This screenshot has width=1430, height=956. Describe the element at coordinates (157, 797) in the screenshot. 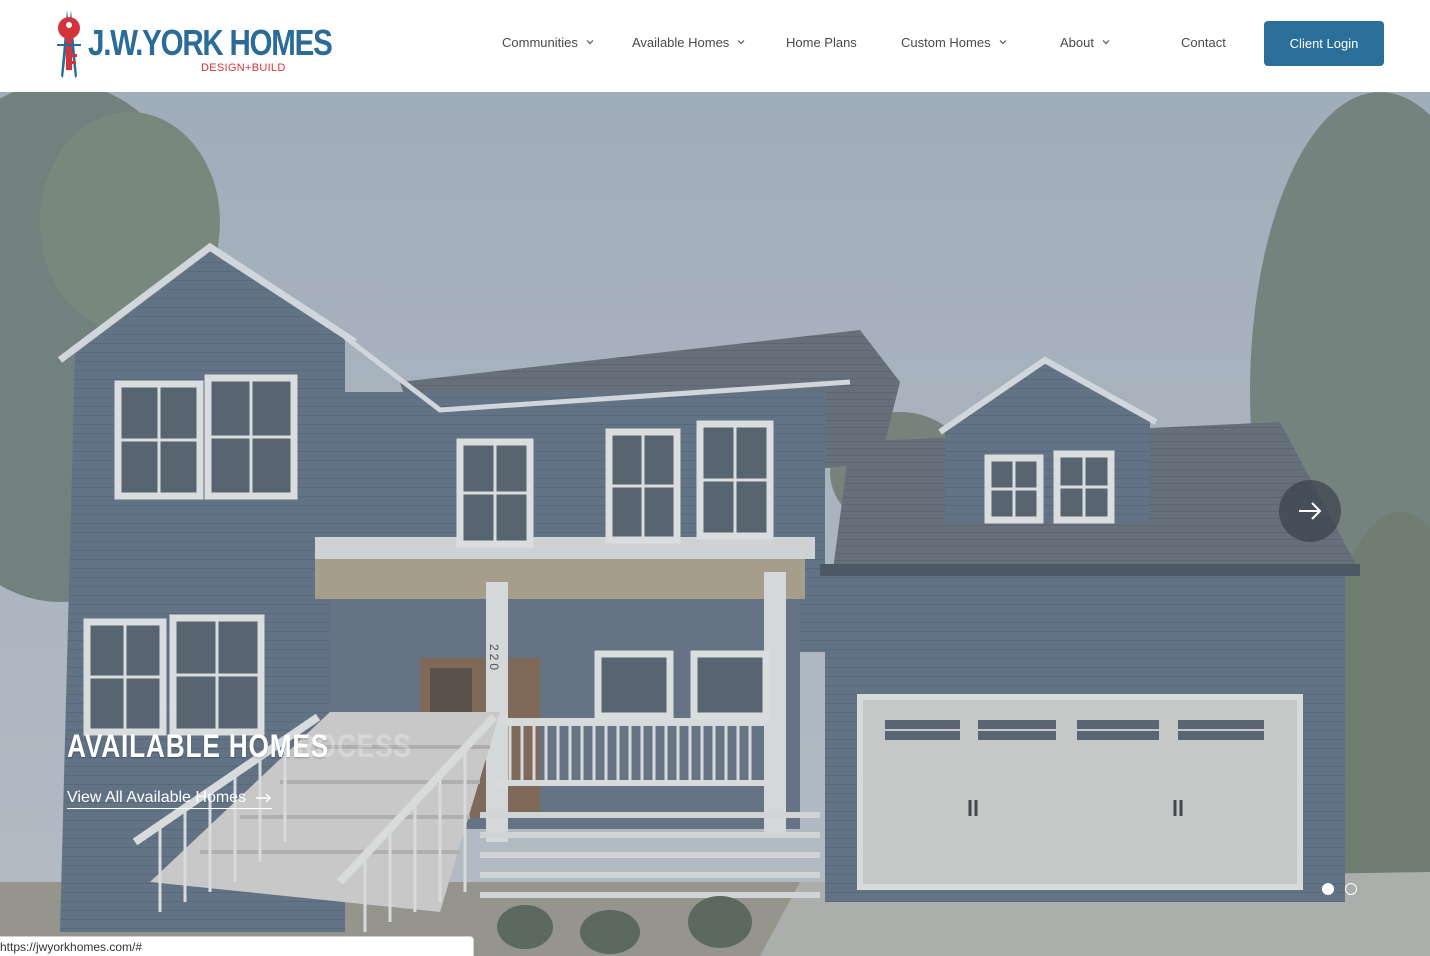

I see `view-all-homes-label: View All Available Homes` at that location.